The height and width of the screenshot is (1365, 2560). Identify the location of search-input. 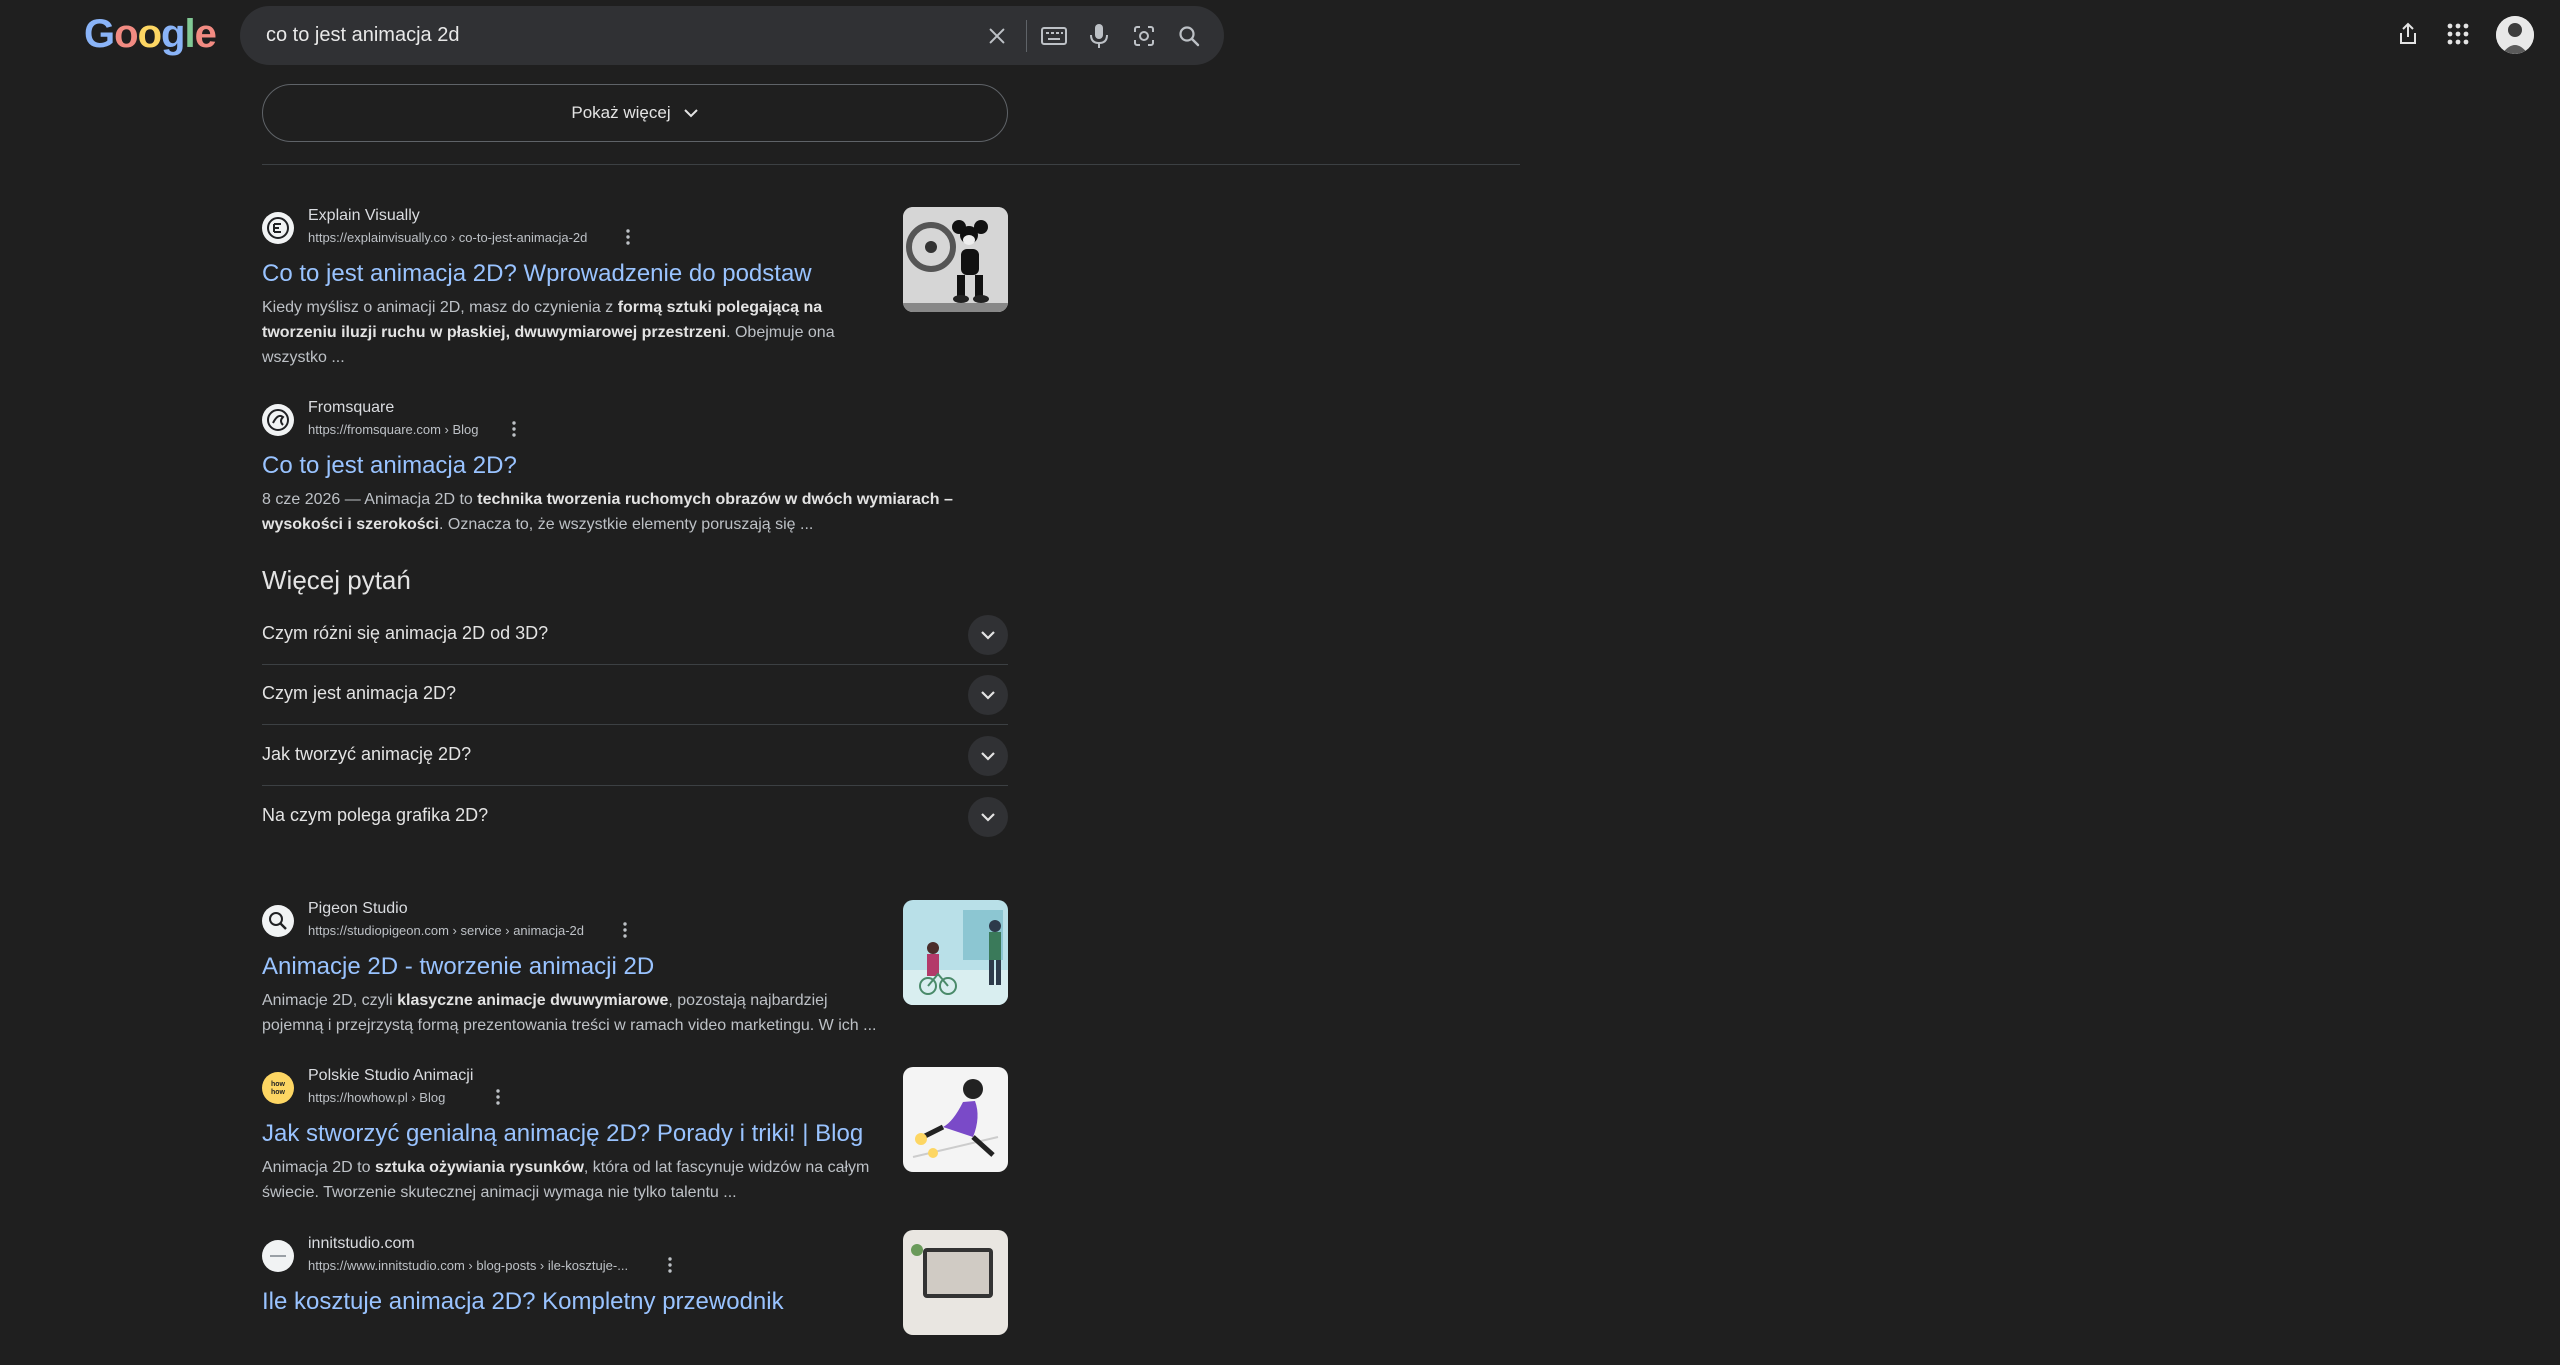
(614, 35).